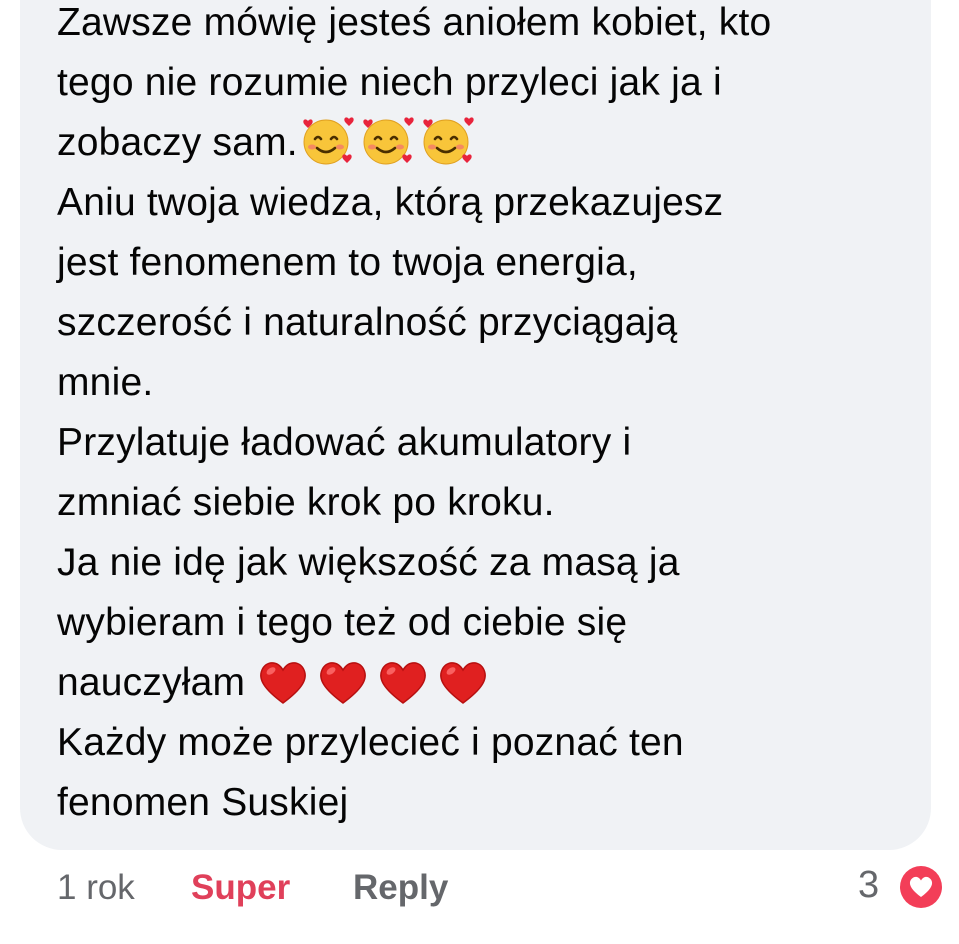 This screenshot has height=944, width=959. What do you see at coordinates (370, 742) in the screenshot?
I see `comment-line-text: Każdy może przylecieć i poznać ten` at bounding box center [370, 742].